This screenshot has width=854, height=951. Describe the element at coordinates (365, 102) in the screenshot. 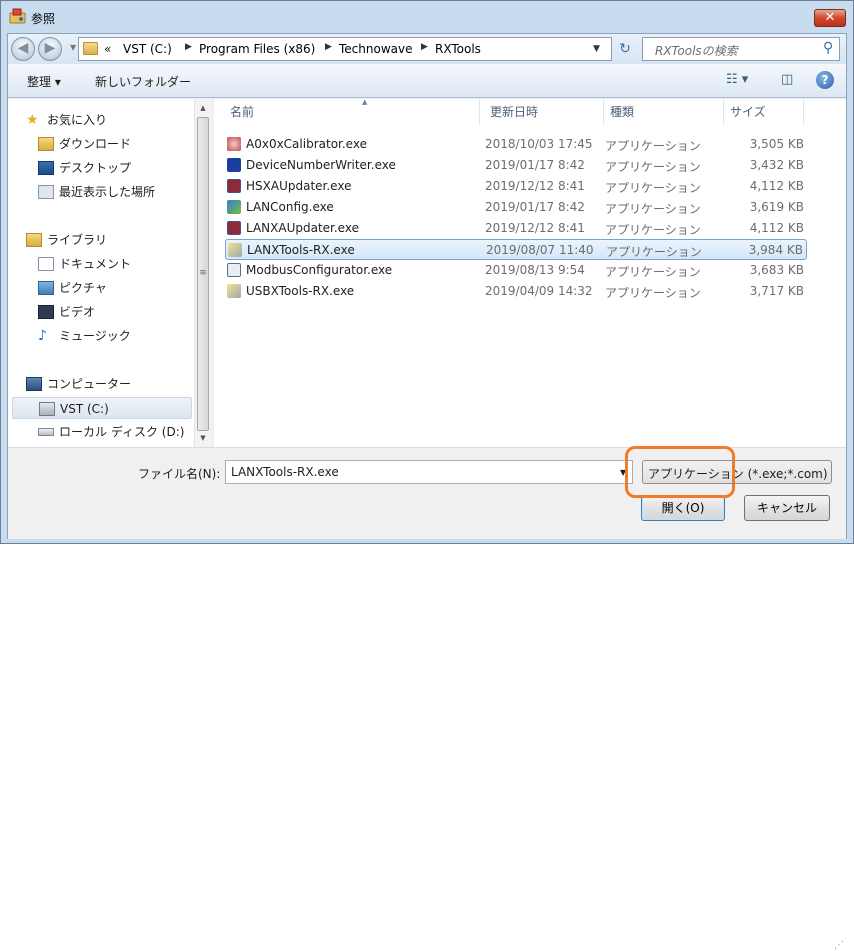

I see `sort-ascending-icon: ▲` at that location.